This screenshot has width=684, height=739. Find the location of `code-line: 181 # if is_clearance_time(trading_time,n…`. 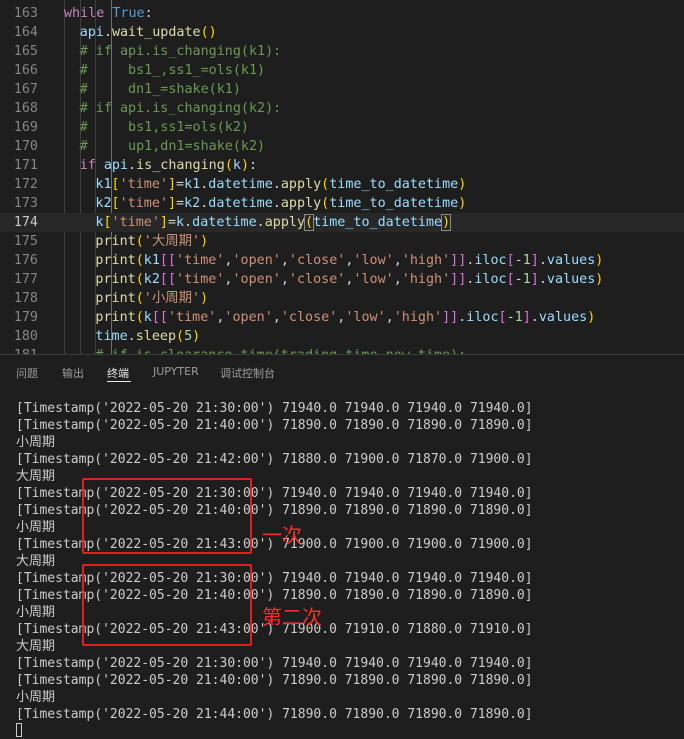

code-line: 181 # if is_clearance_time(trading_time,n… is located at coordinates (342, 350).